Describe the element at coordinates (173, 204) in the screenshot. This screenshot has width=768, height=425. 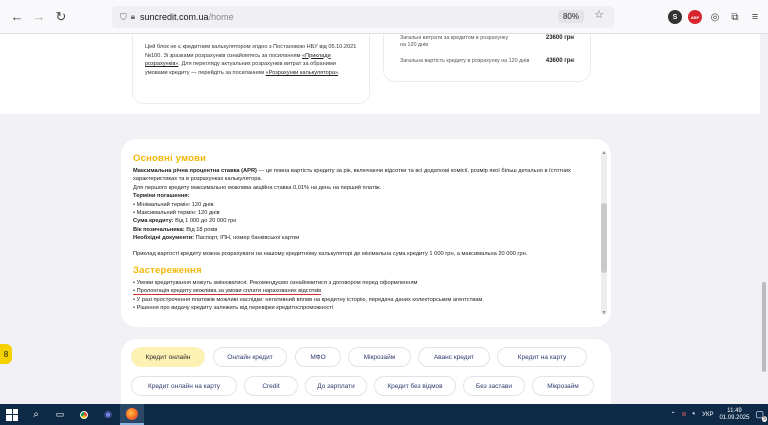
I see `term-min: • Мінімальний термін: 120 днів` at that location.